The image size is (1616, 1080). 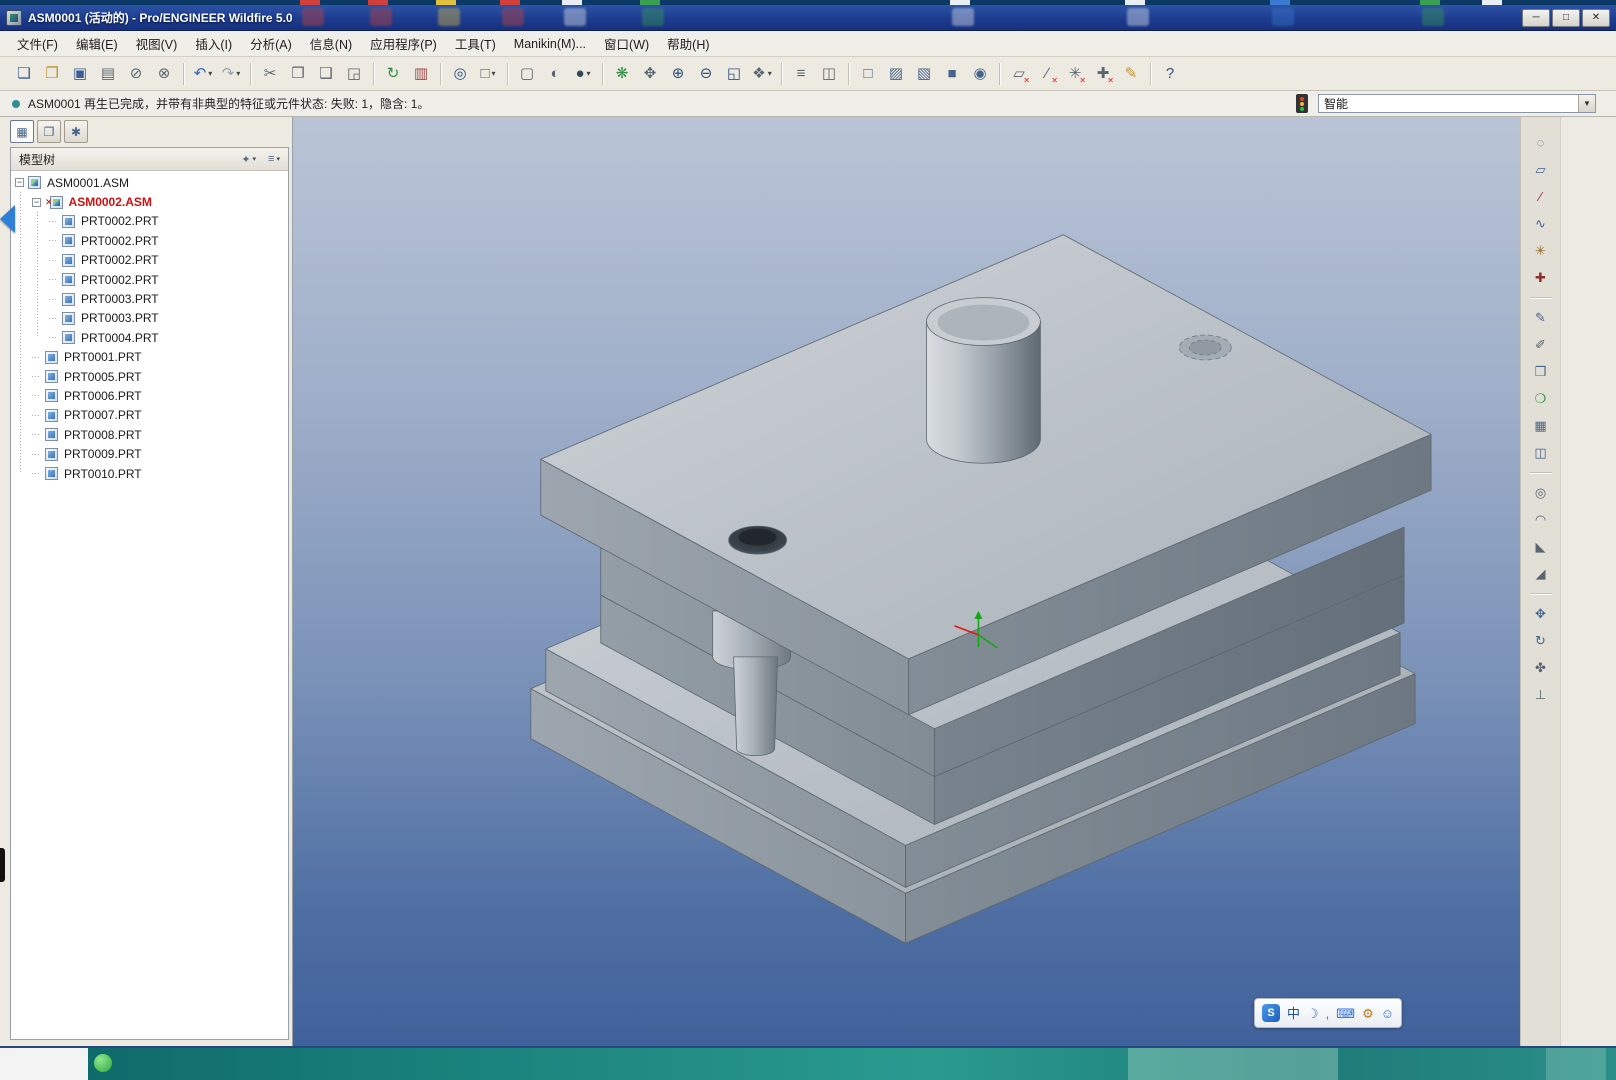 What do you see at coordinates (475, 43) in the screenshot?
I see `menu-item: 工具(T)` at bounding box center [475, 43].